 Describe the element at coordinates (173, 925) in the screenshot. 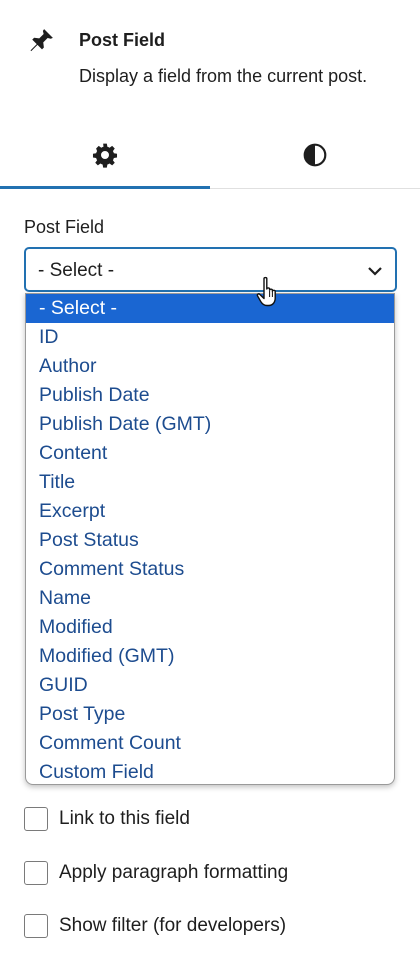

I see `checkbox-label: Show filter (for developers)` at that location.